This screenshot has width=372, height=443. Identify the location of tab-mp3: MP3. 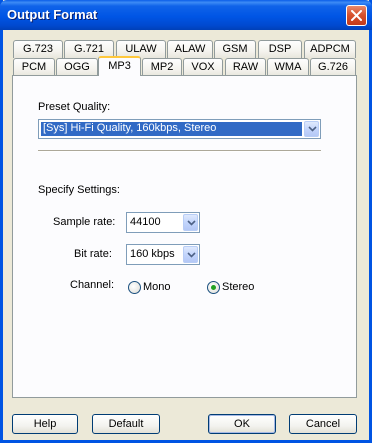
(119, 66).